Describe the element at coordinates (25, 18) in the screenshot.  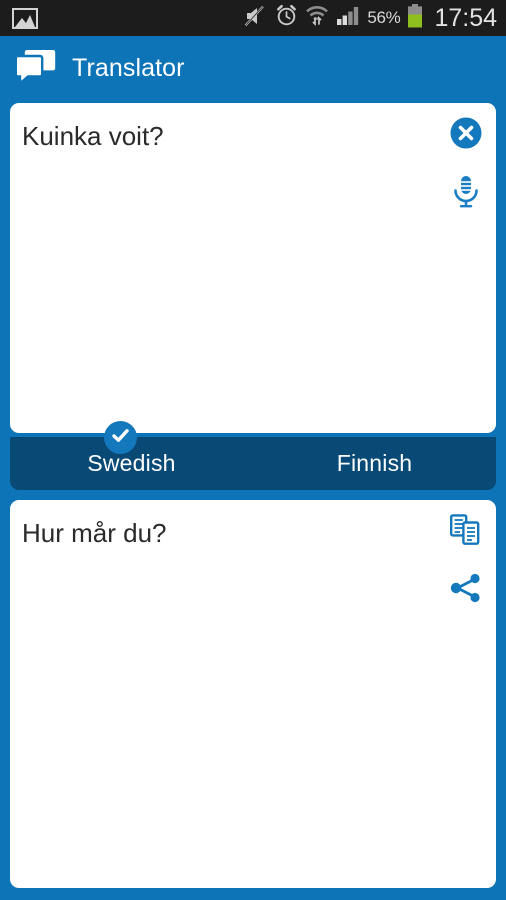
I see `photo-icon` at that location.